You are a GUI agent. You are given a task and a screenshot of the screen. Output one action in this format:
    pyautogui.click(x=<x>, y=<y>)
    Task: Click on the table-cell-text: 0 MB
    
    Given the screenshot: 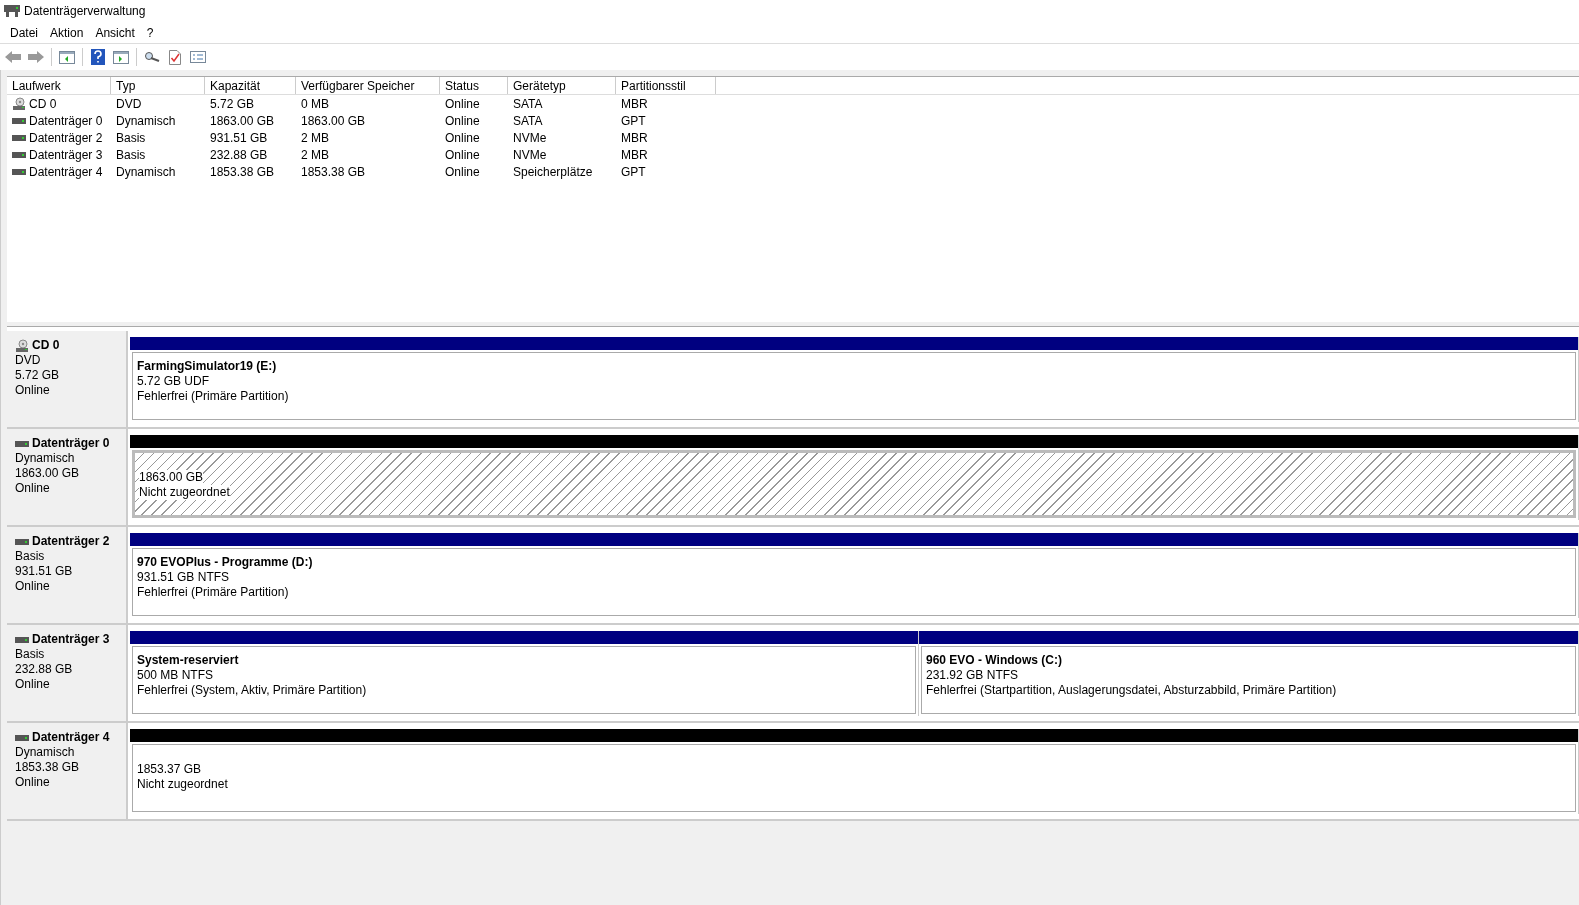 What is the action you would take?
    pyautogui.click(x=315, y=104)
    